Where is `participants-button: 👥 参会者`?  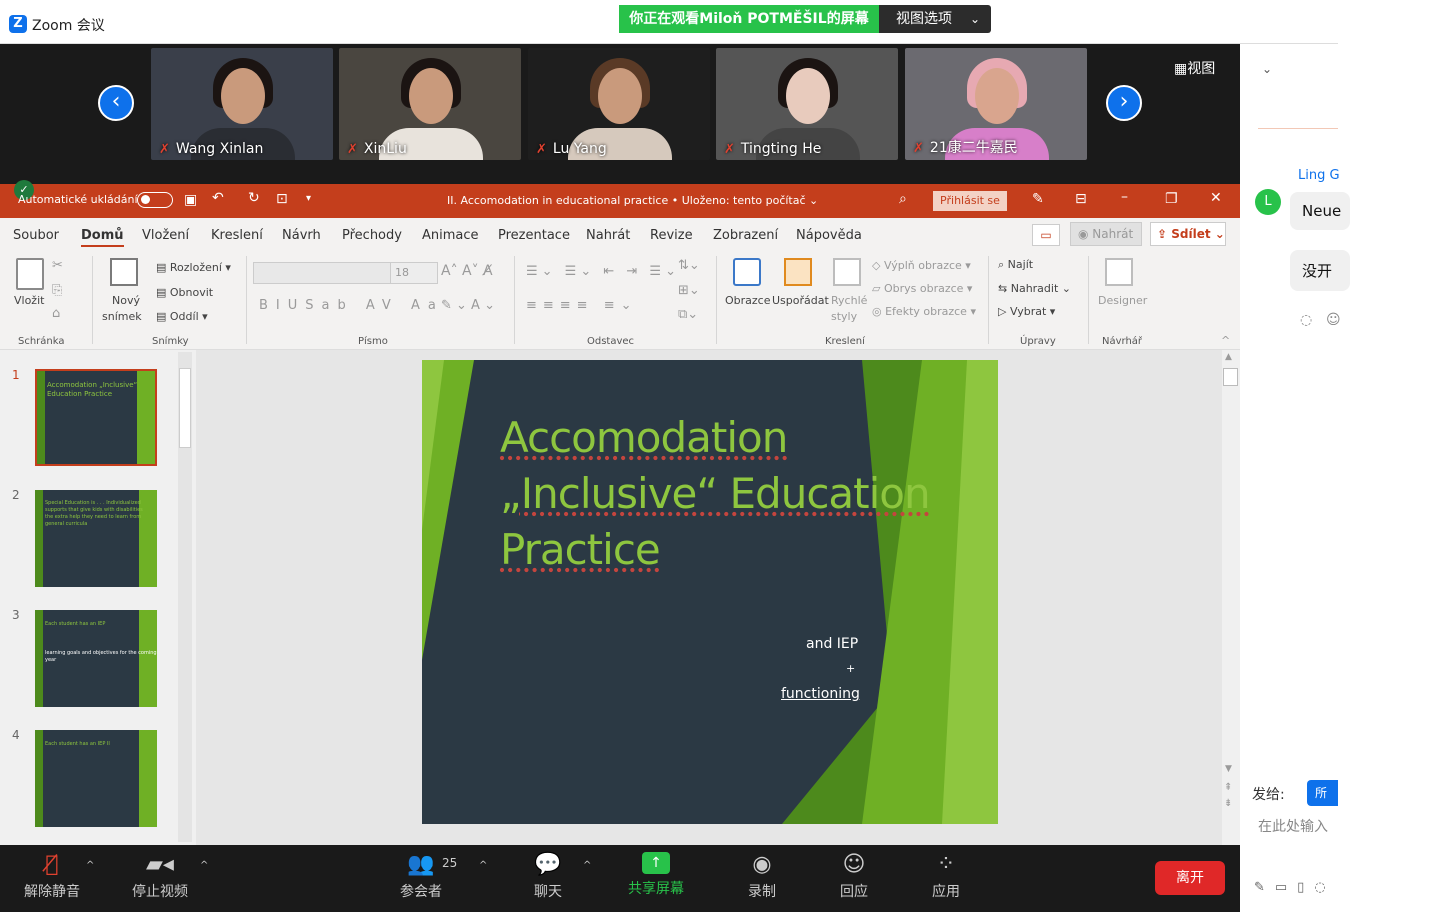 participants-button: 👥 参会者 is located at coordinates (421, 876).